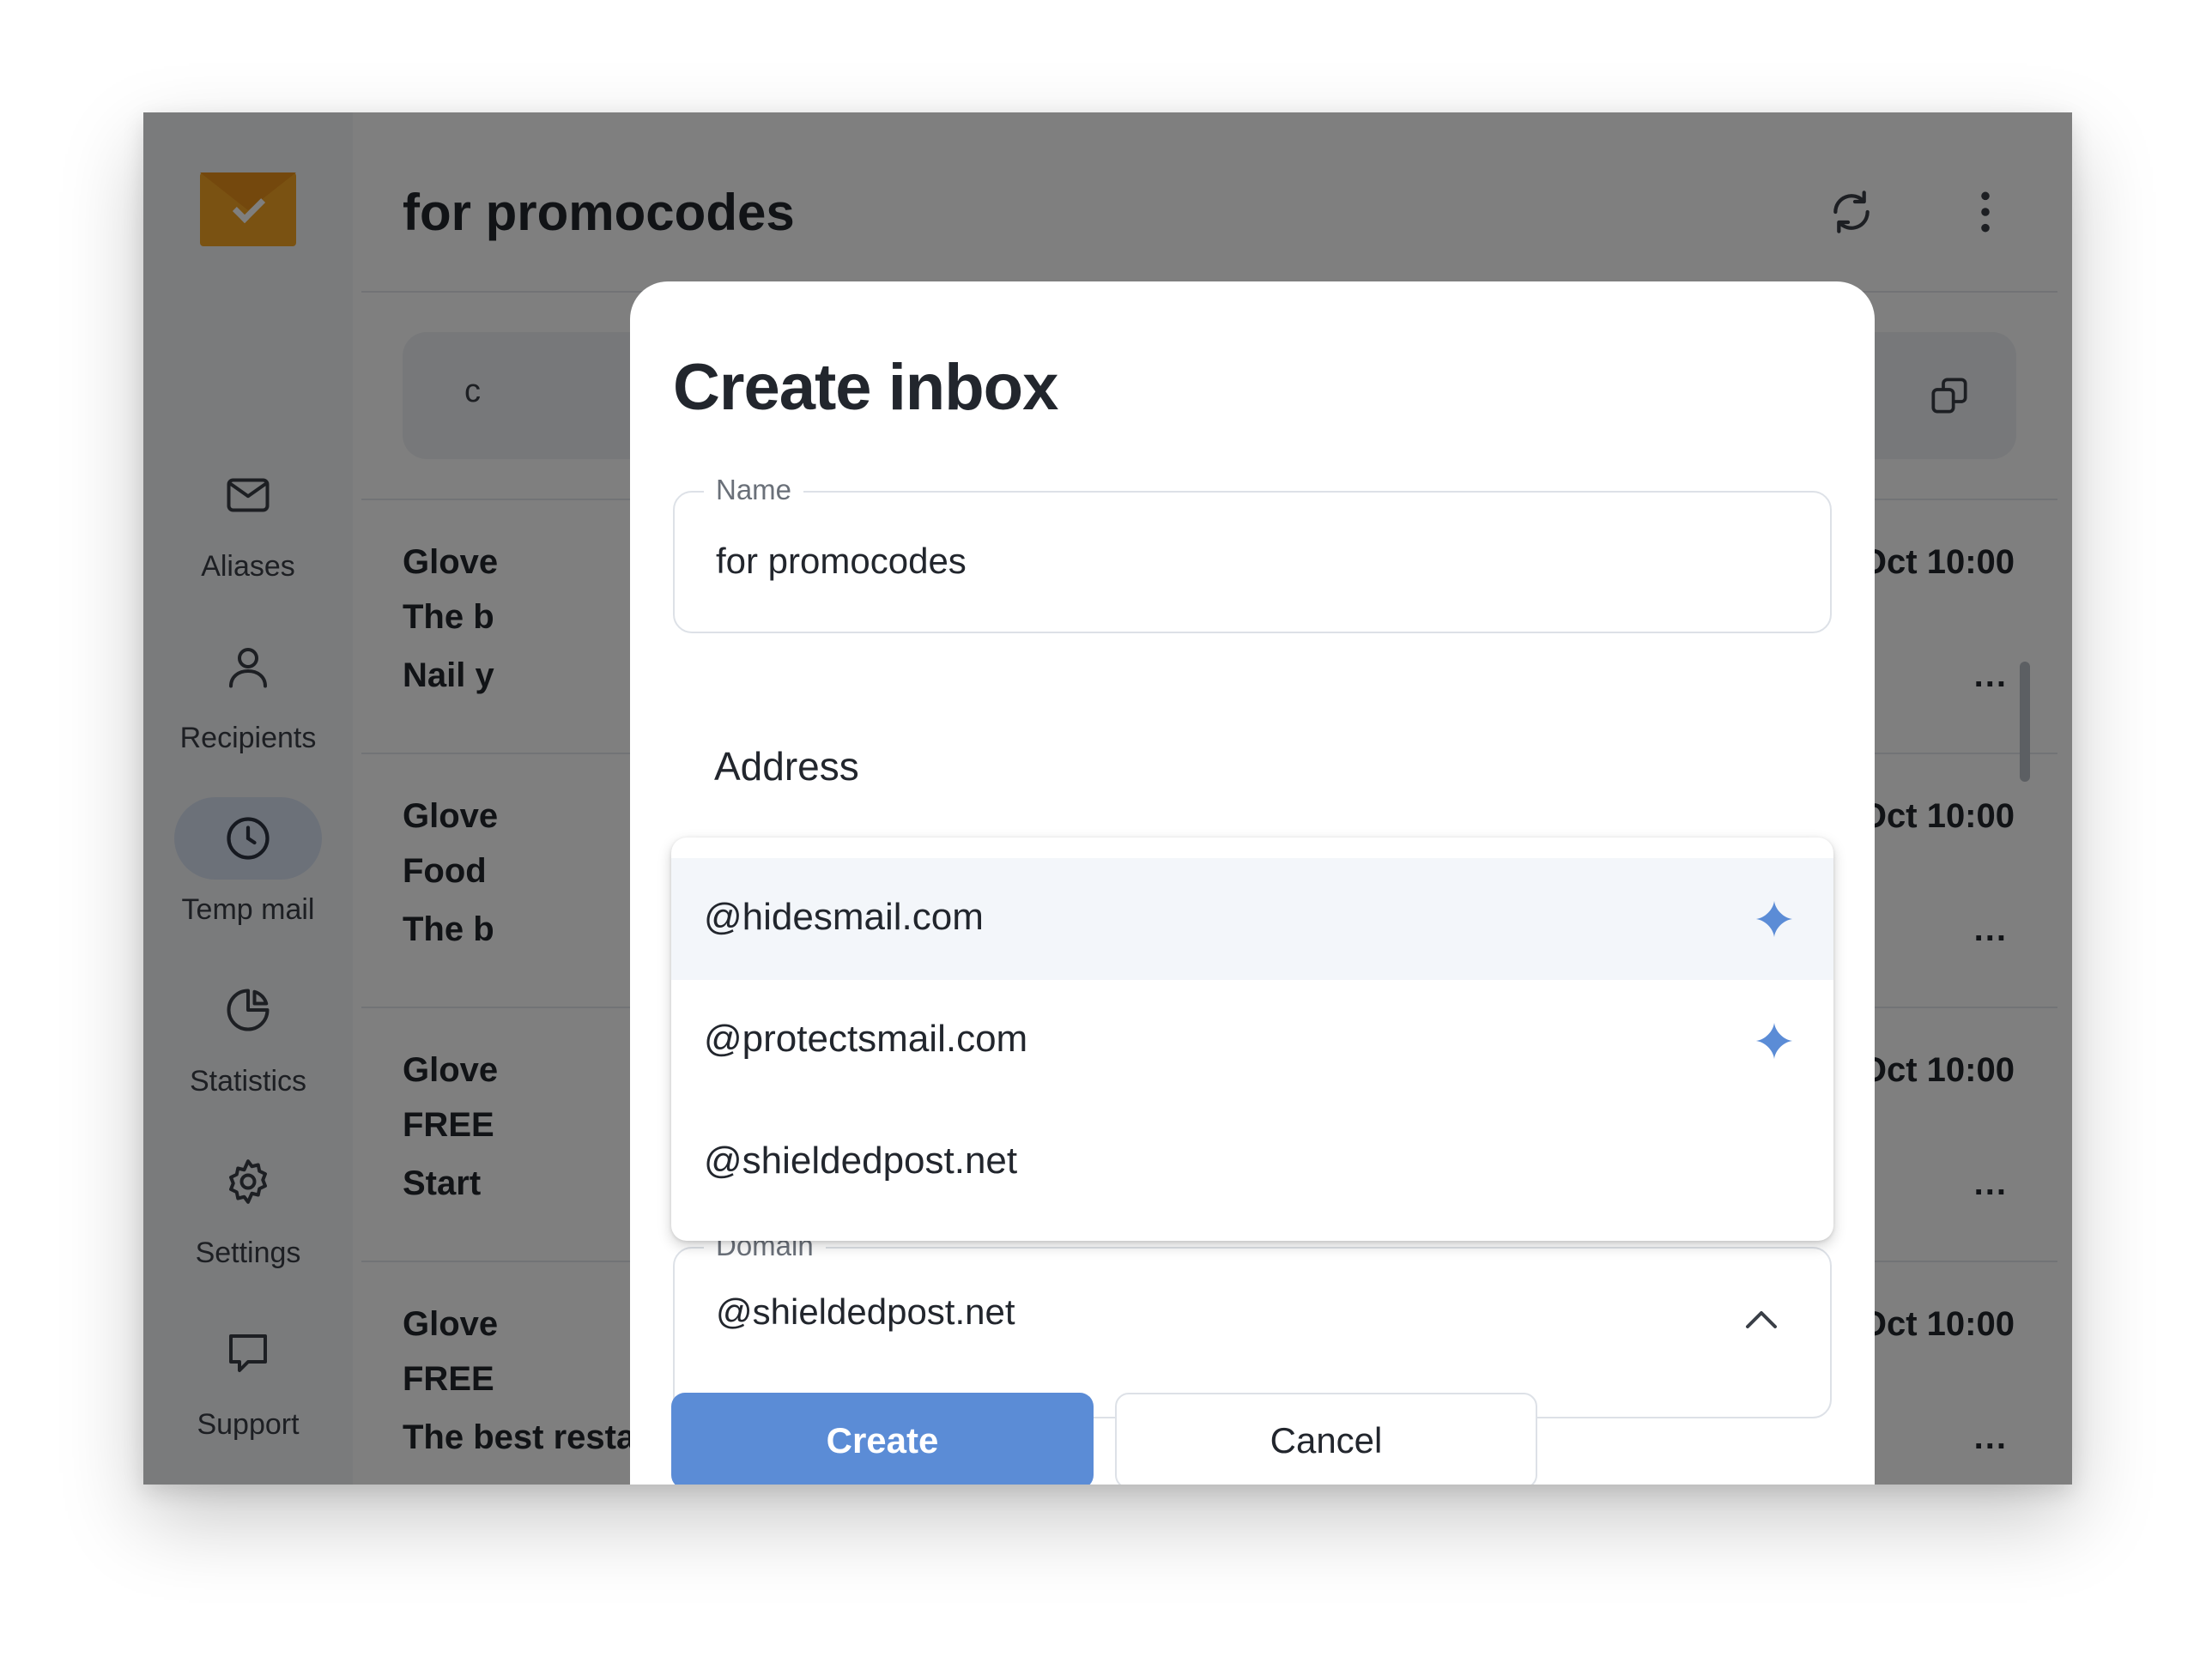  I want to click on address-section-label: Address, so click(787, 766).